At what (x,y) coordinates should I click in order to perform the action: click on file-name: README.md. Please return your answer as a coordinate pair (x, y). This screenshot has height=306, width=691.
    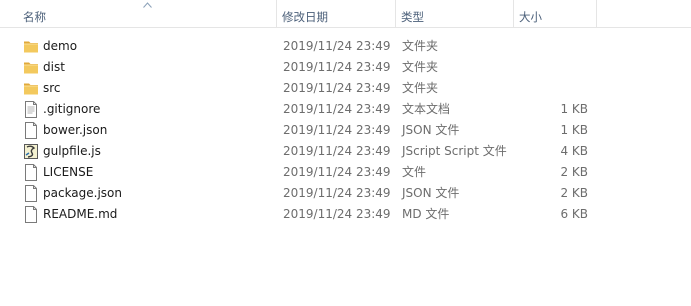
    Looking at the image, I should click on (80, 214).